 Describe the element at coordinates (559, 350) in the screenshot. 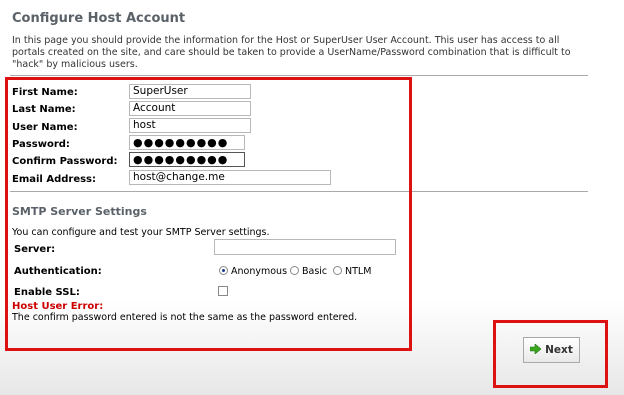

I see `next-button-label: Next` at that location.